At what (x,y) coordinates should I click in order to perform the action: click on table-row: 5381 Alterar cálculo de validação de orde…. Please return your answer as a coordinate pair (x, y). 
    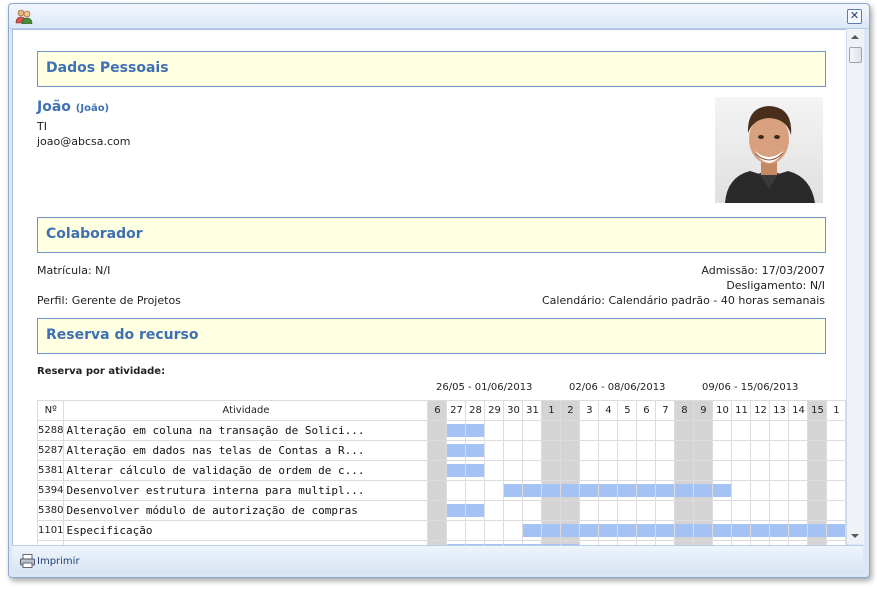
    Looking at the image, I should click on (441, 470).